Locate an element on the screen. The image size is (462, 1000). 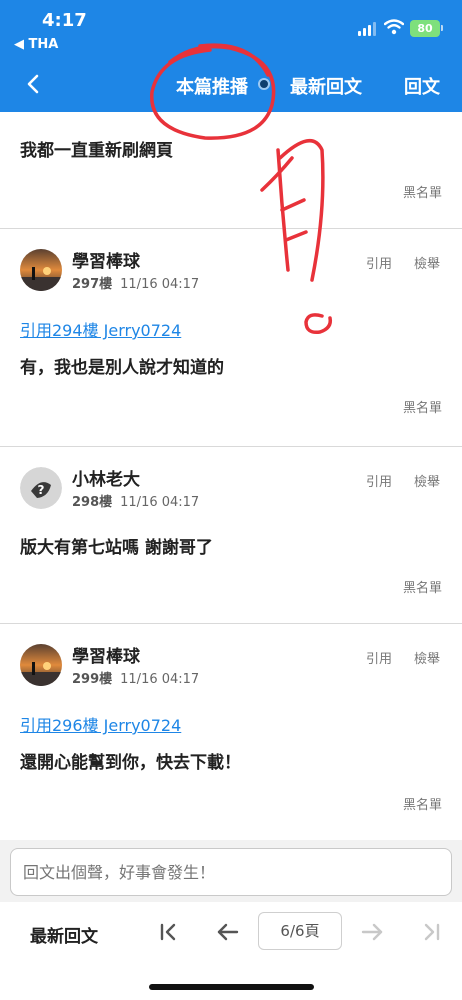
back-arrow-icon is located at coordinates (34, 84).